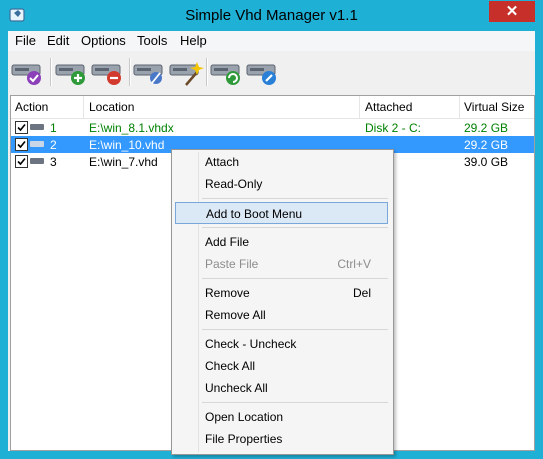 The image size is (543, 459). I want to click on menu-bar: File Edit Options Tools Help, so click(271, 41).